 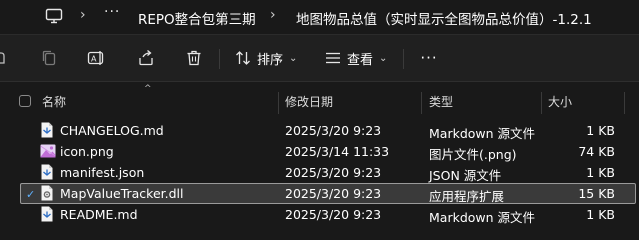 I want to click on column-header-type: 类型, so click(x=441, y=101).